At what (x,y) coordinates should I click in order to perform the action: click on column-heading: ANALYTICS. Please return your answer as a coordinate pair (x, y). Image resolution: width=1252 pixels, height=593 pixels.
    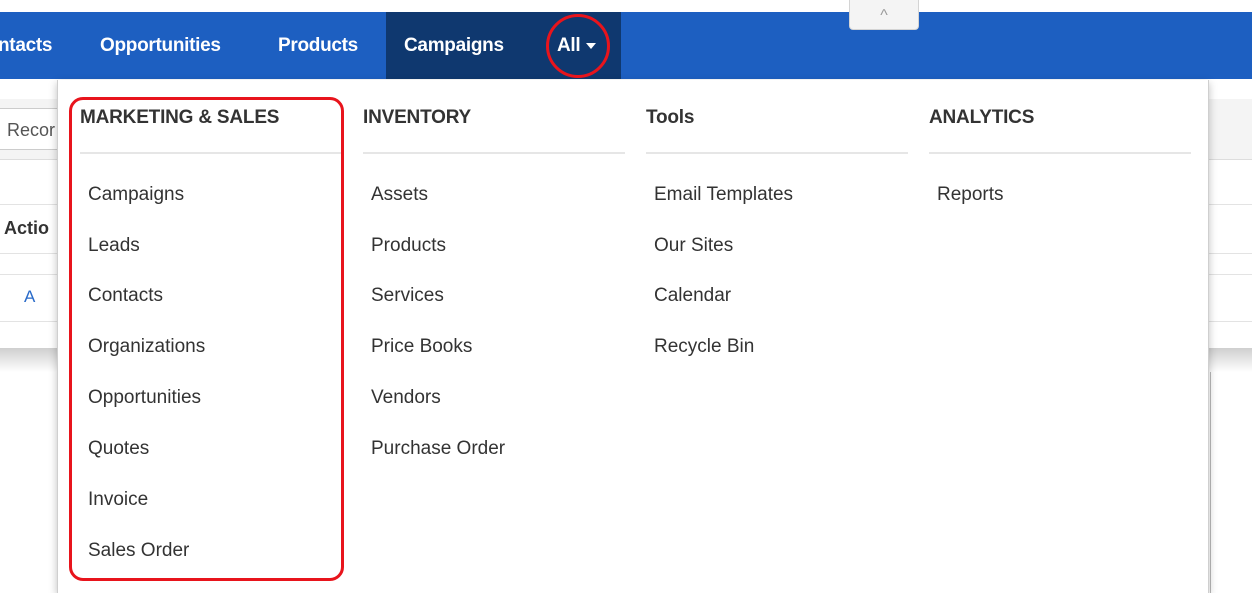
    Looking at the image, I should click on (982, 117).